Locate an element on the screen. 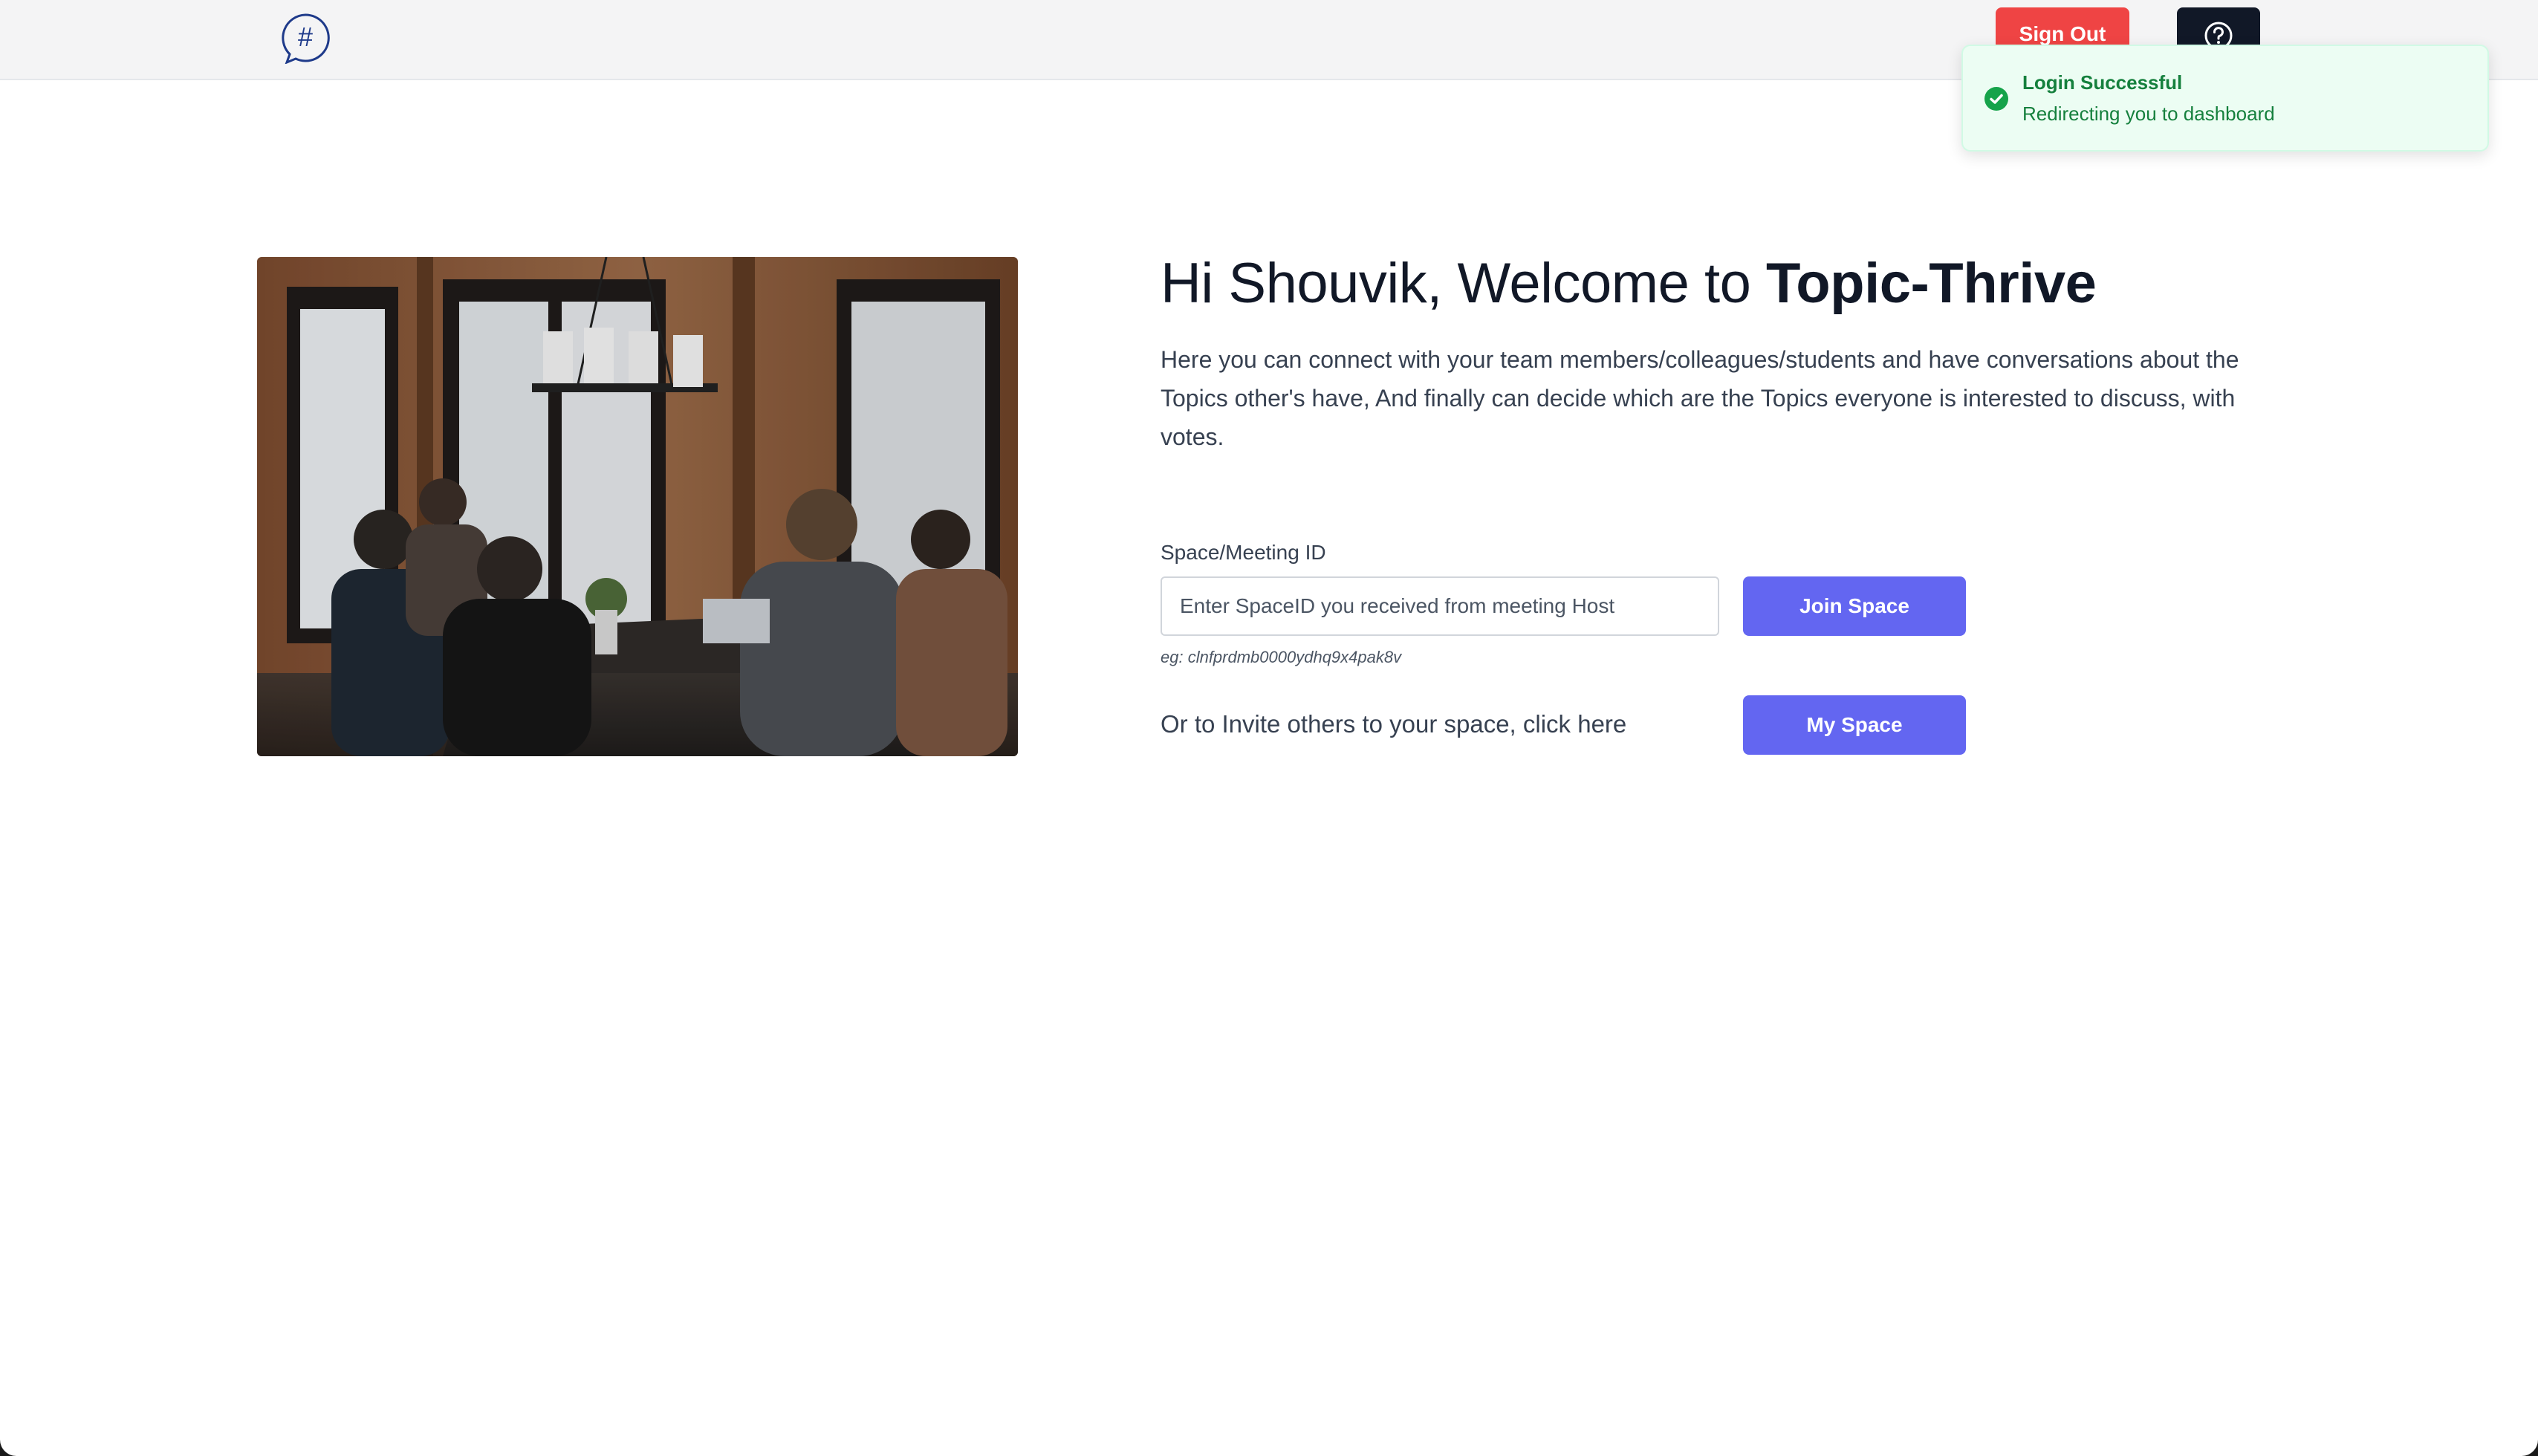 The width and height of the screenshot is (2538, 1456). welcome-greeting: Hi Shouvik, Welcome to is located at coordinates (1463, 284).